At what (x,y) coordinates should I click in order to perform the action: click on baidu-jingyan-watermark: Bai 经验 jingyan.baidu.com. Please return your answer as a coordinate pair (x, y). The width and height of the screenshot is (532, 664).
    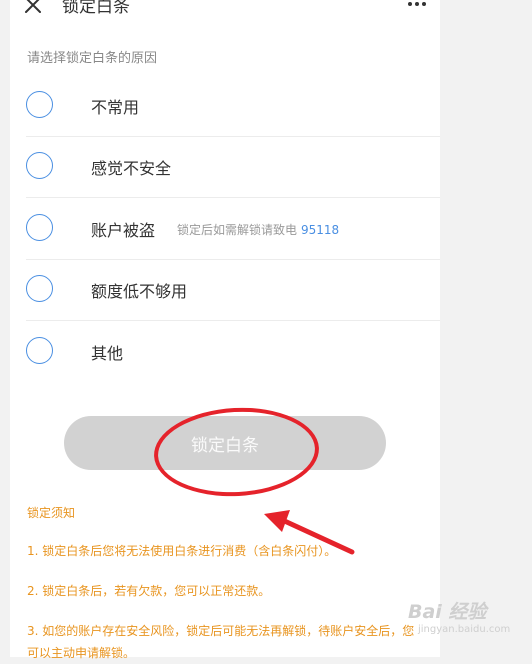
    Looking at the image, I should click on (470, 619).